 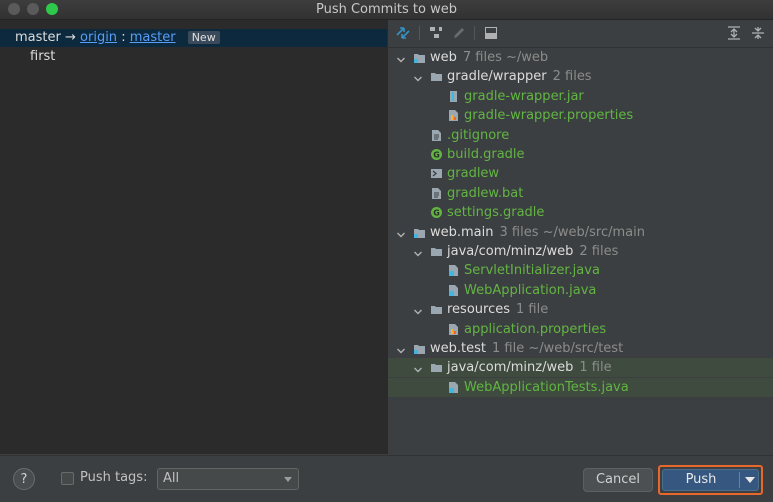 I want to click on tree-row: .gitignore, so click(x=580, y=135).